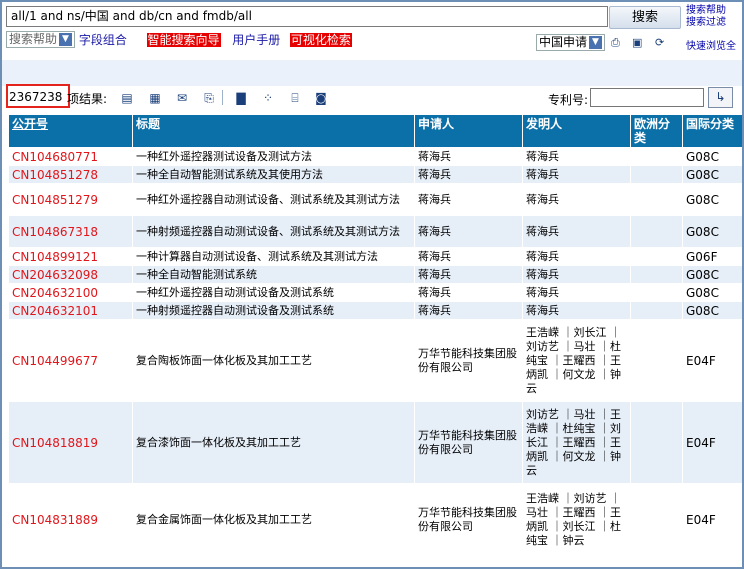  Describe the element at coordinates (647, 97) in the screenshot. I see `patent-no-input` at that location.